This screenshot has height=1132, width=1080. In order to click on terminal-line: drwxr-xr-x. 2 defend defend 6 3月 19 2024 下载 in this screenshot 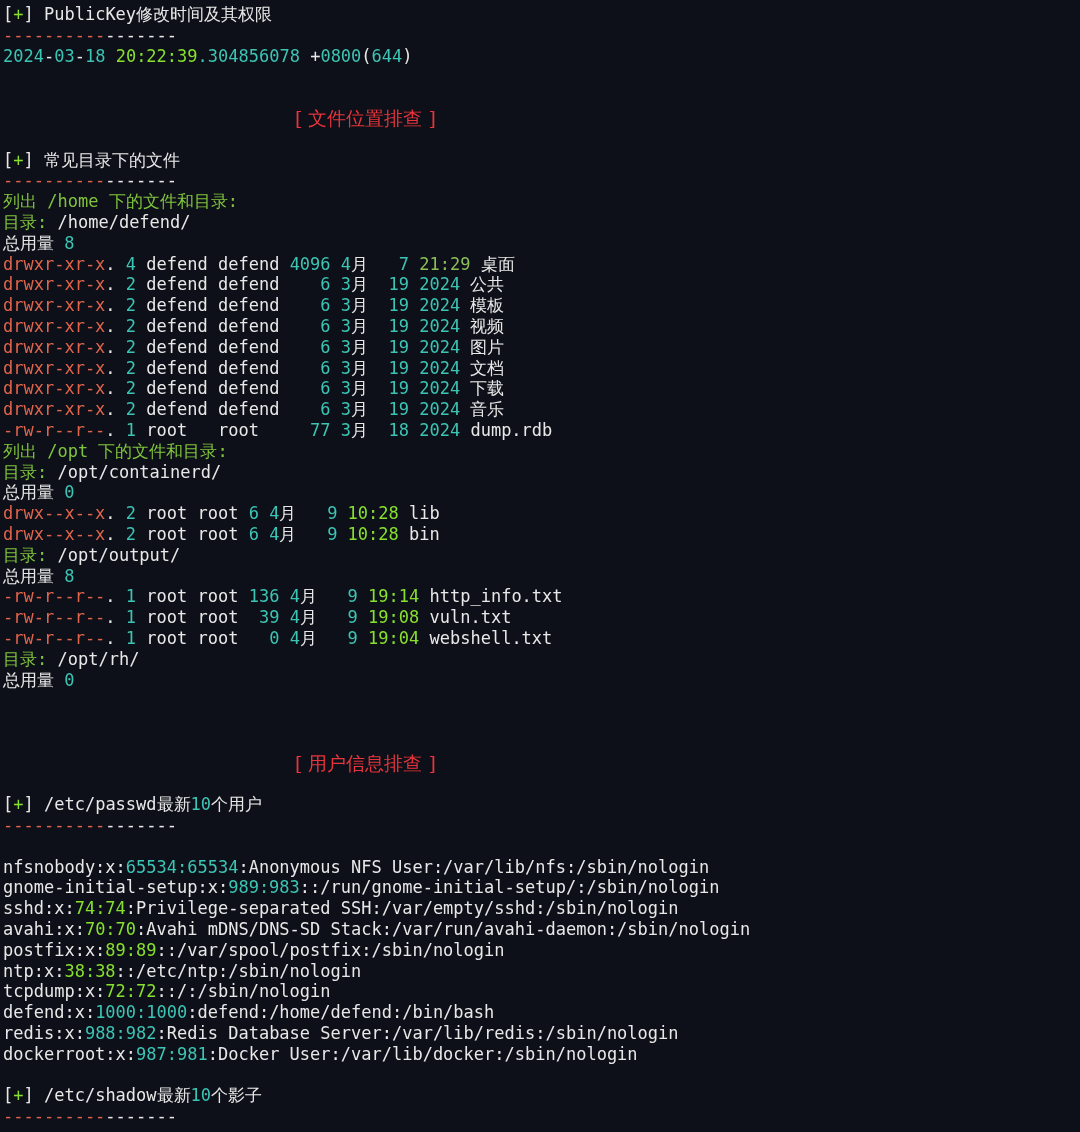, I will do `click(254, 389)`.